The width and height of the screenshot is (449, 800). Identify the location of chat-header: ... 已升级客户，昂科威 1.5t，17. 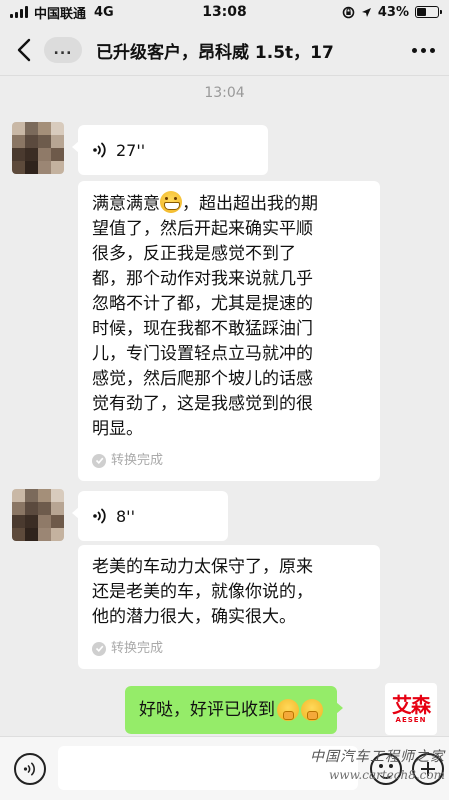
(224, 50).